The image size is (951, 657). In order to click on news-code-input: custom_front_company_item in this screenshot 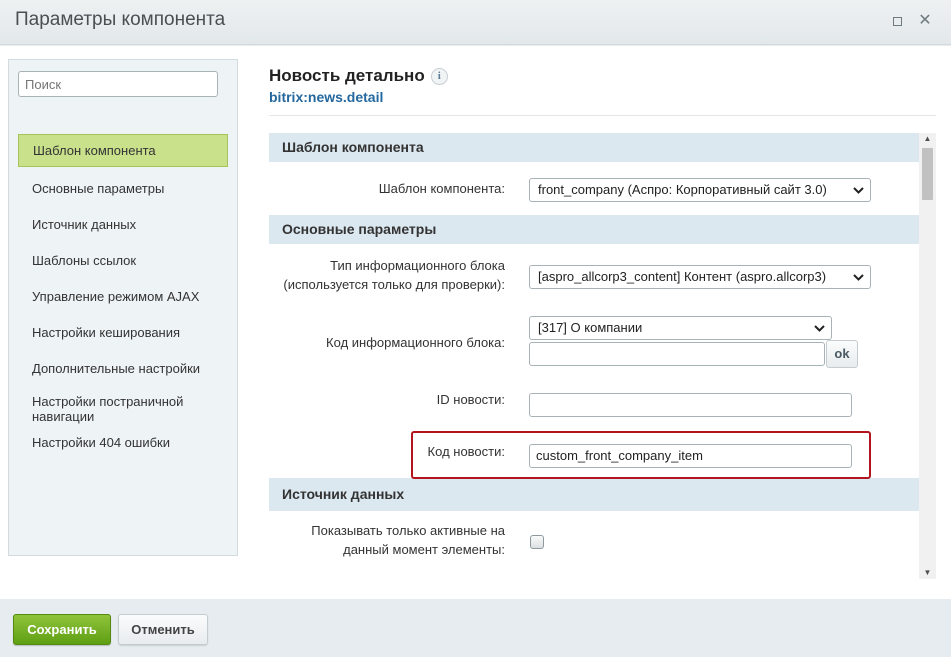, I will do `click(690, 456)`.